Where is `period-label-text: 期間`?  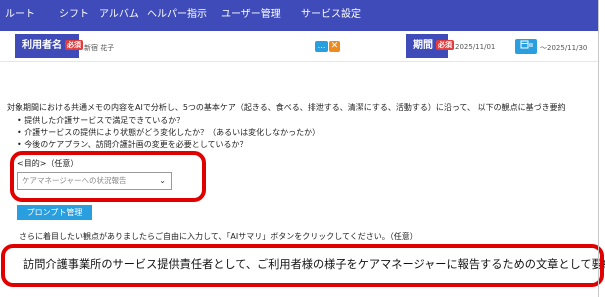
period-label-text: 期間 is located at coordinates (423, 45).